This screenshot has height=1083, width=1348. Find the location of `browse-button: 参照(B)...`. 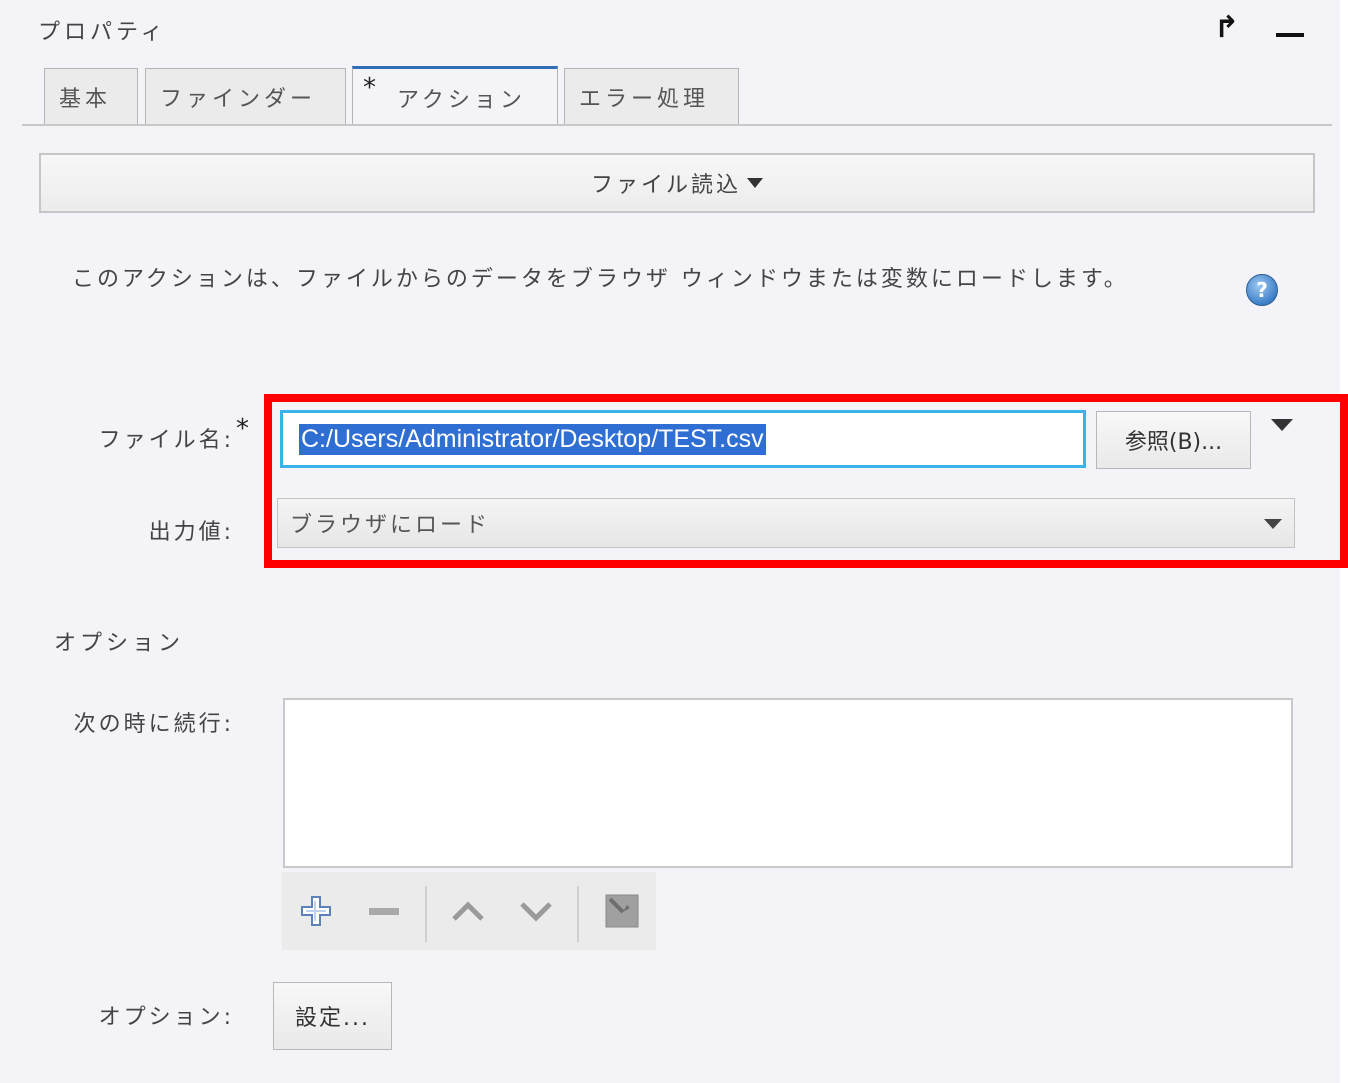

browse-button: 参照(B)... is located at coordinates (1173, 440).